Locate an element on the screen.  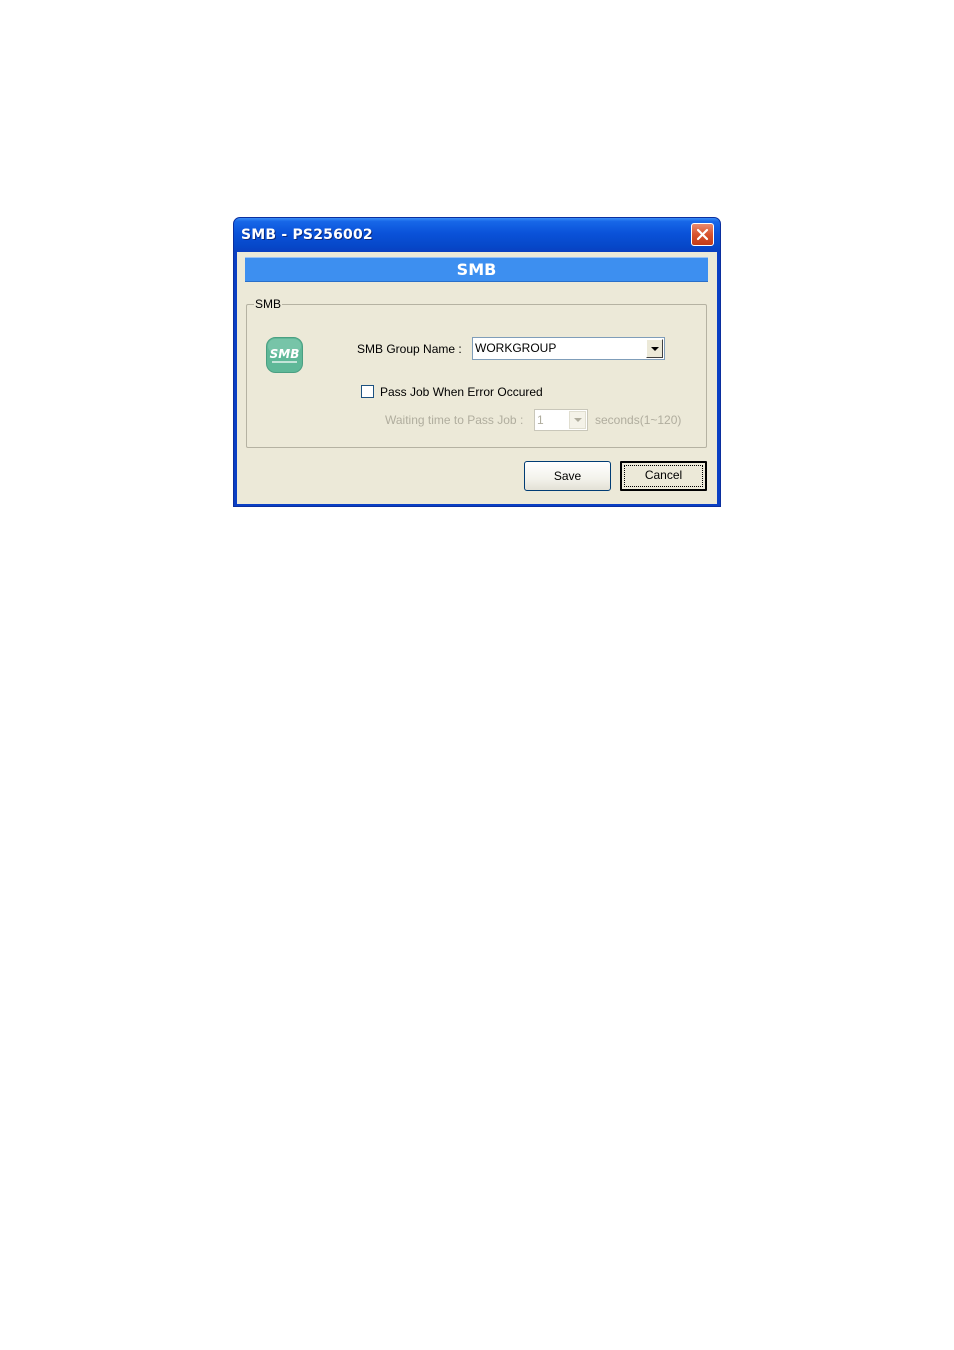
save-button: Save is located at coordinates (567, 476).